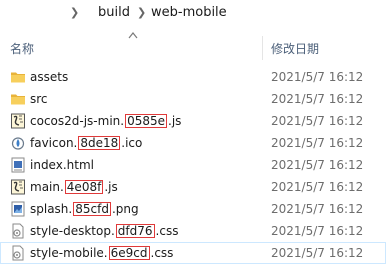  What do you see at coordinates (135, 231) in the screenshot?
I see `hash-highlight: dfd76` at bounding box center [135, 231].